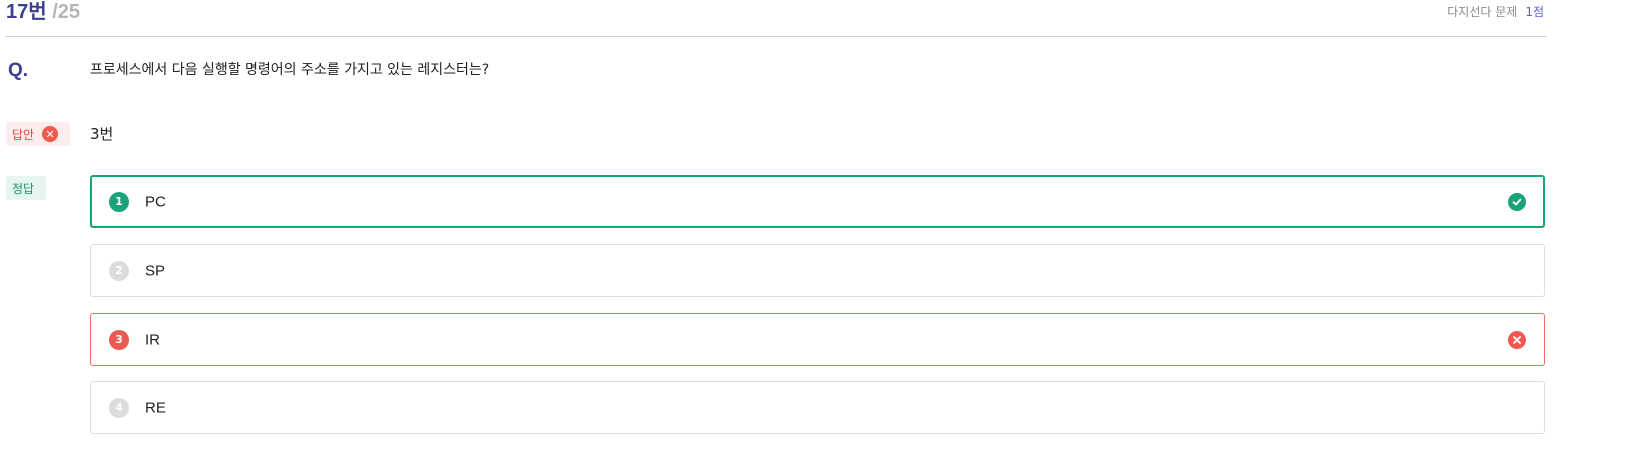  Describe the element at coordinates (23, 134) in the screenshot. I see `answer-badge-label: 답안` at that location.